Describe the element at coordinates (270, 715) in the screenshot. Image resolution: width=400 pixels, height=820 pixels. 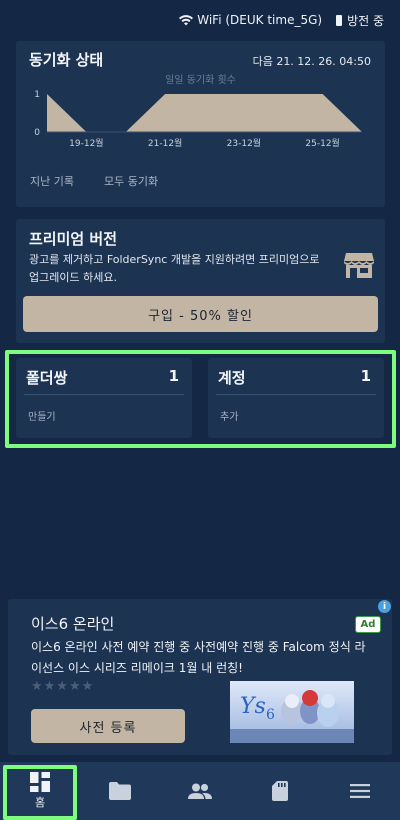
I see `svg-text: 6` at that location.